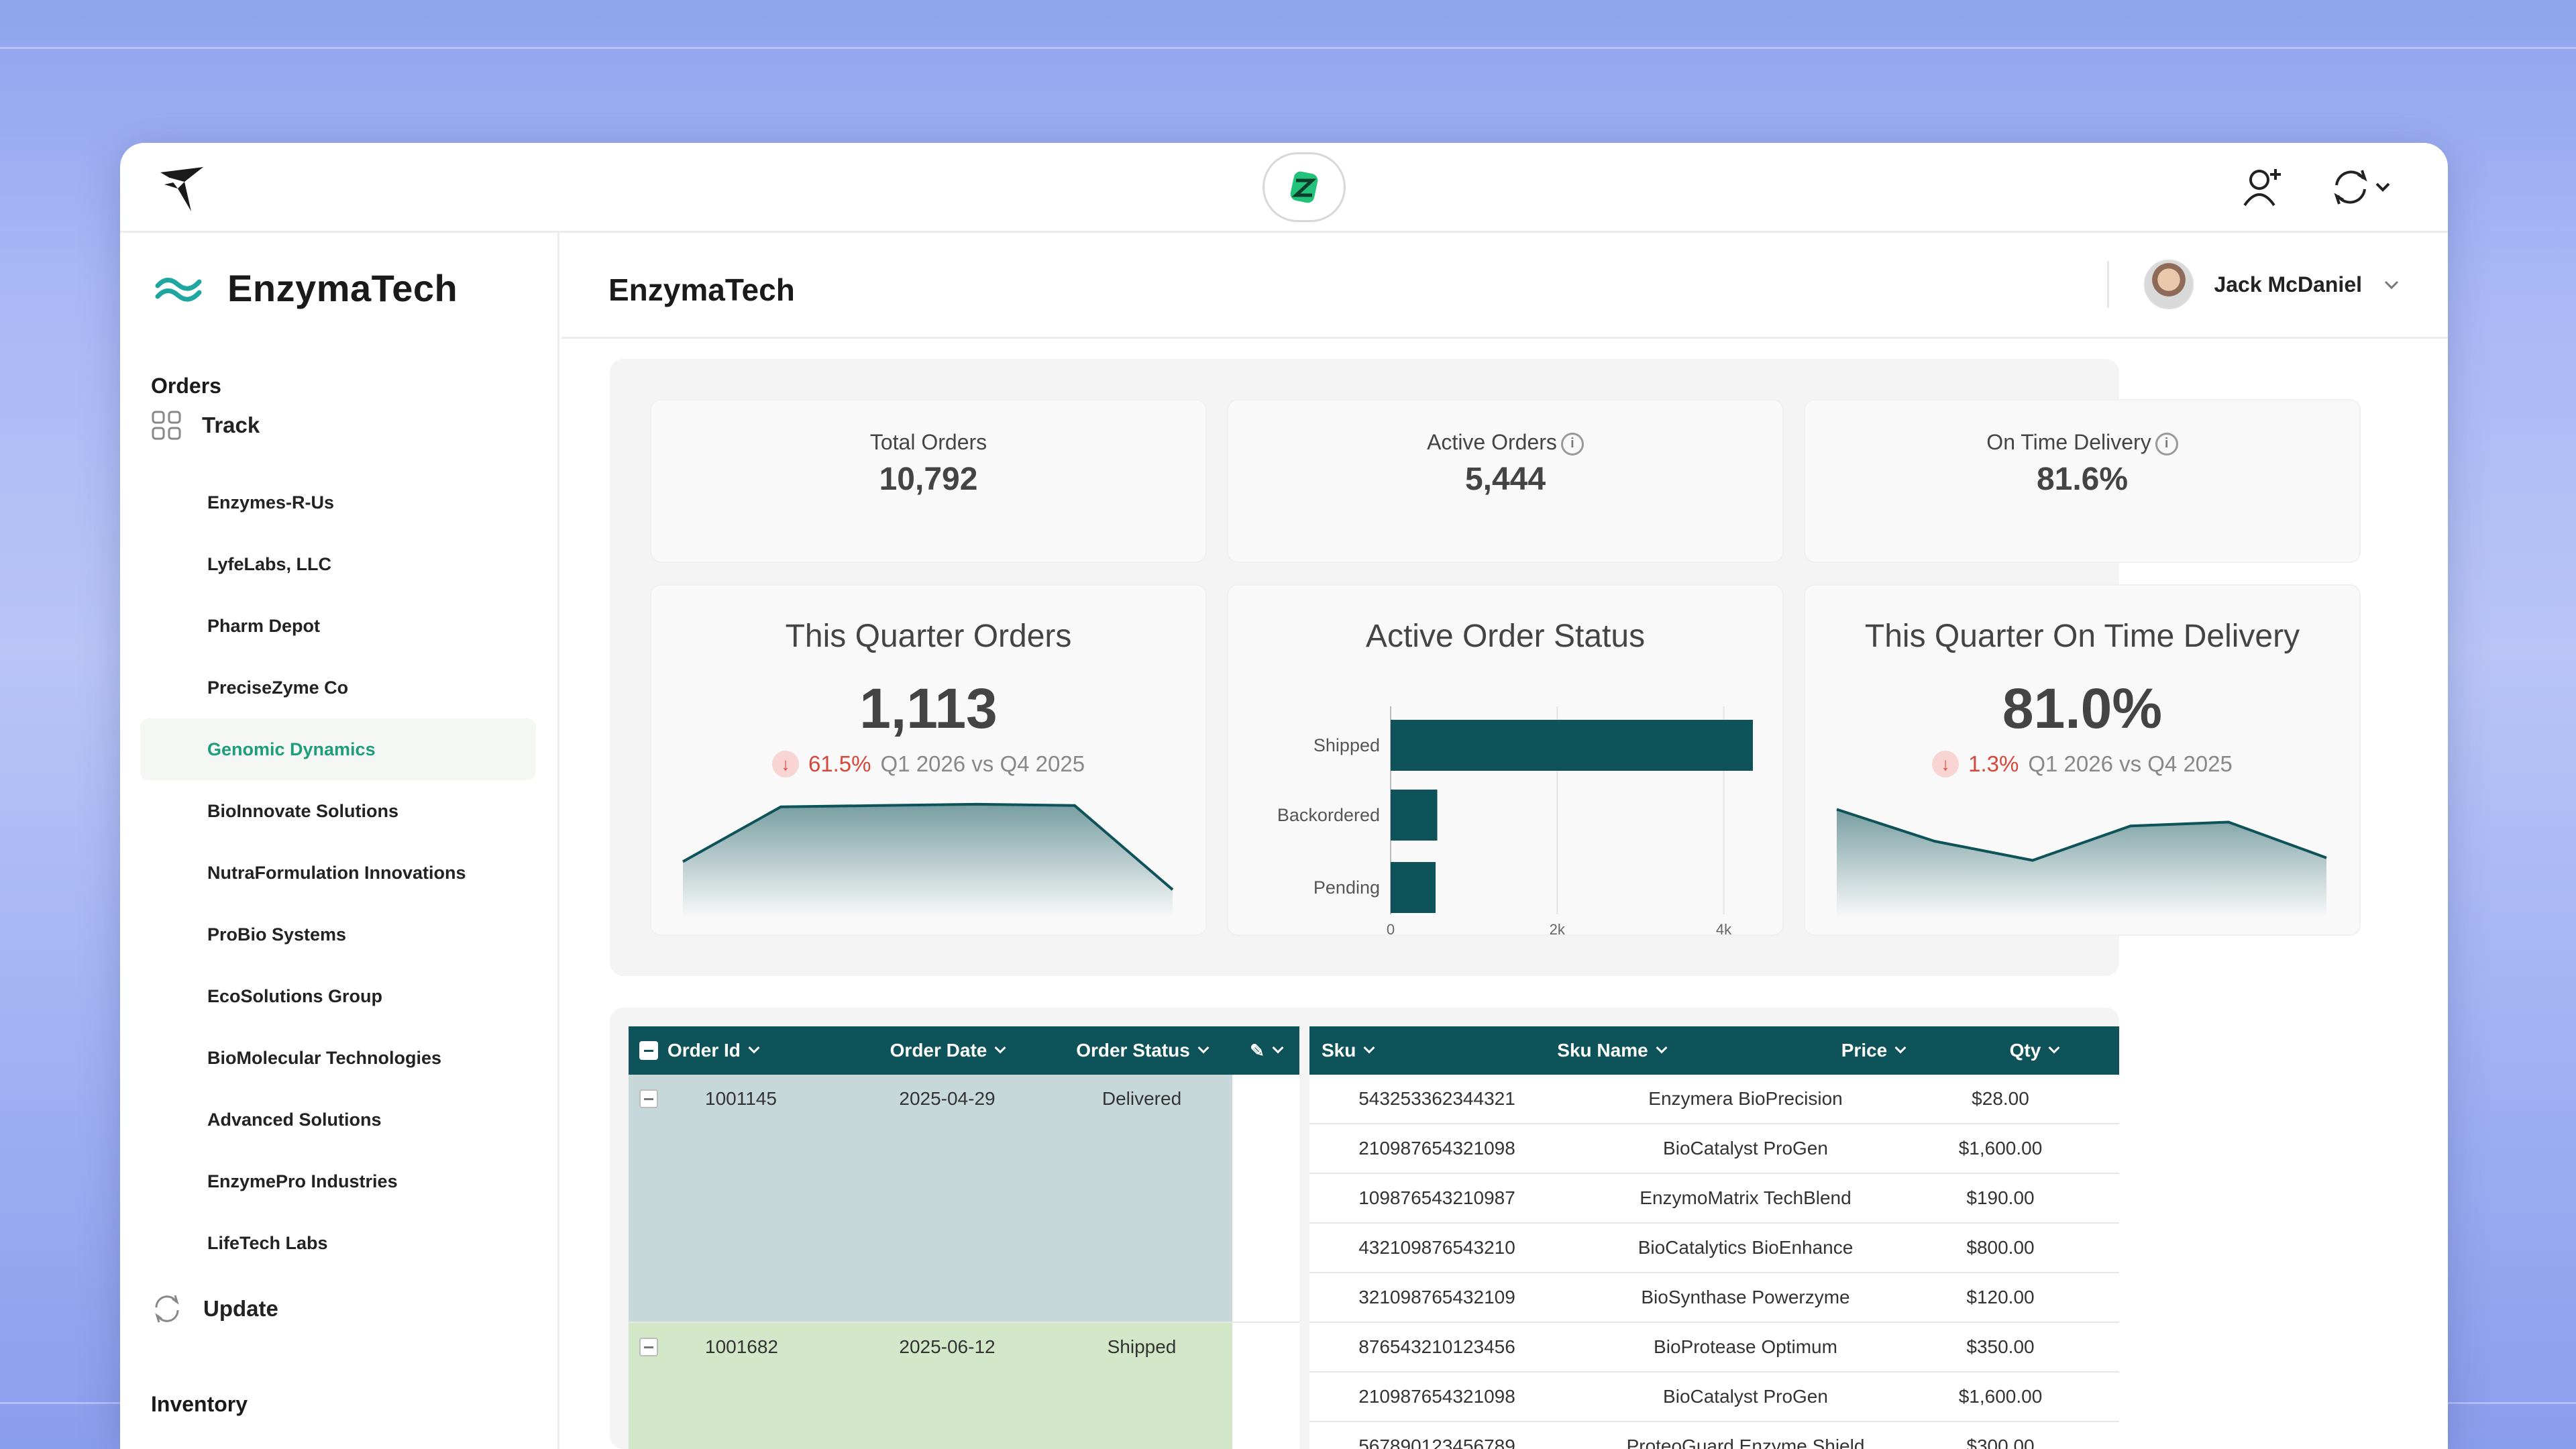  I want to click on cell-sku: 567890123456789, so click(1436, 1442).